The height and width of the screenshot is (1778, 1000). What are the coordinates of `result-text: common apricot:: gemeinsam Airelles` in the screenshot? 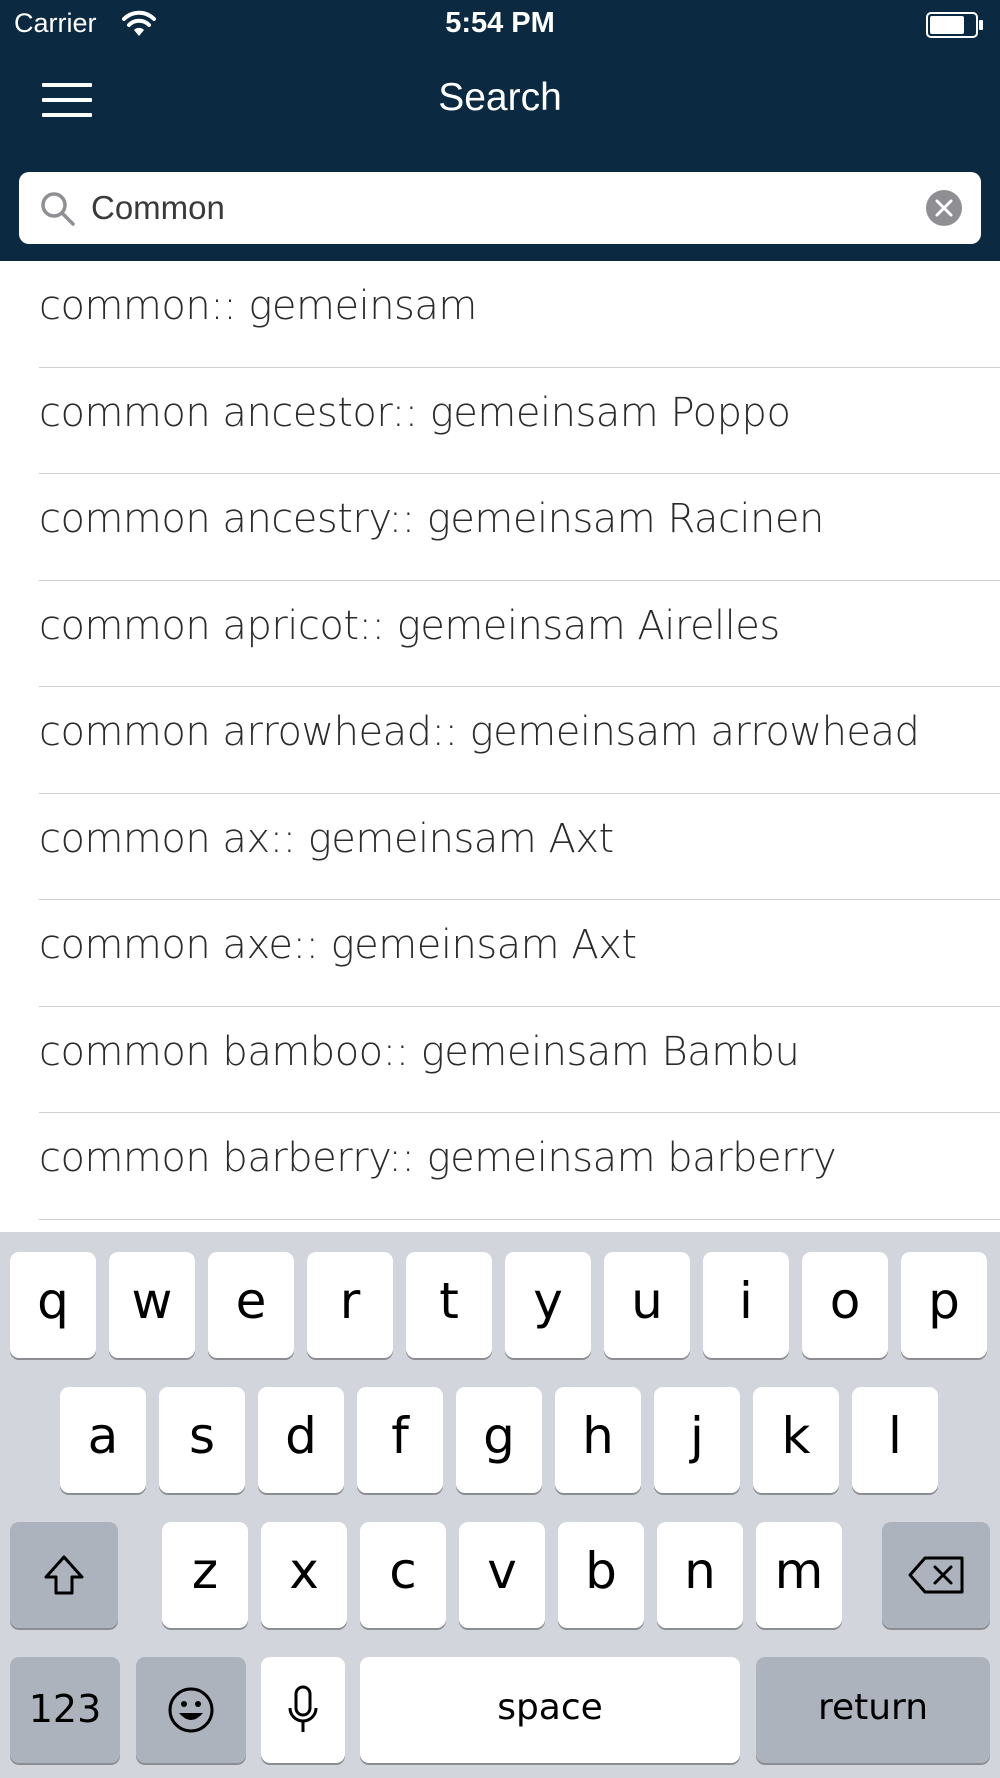 It's located at (409, 625).